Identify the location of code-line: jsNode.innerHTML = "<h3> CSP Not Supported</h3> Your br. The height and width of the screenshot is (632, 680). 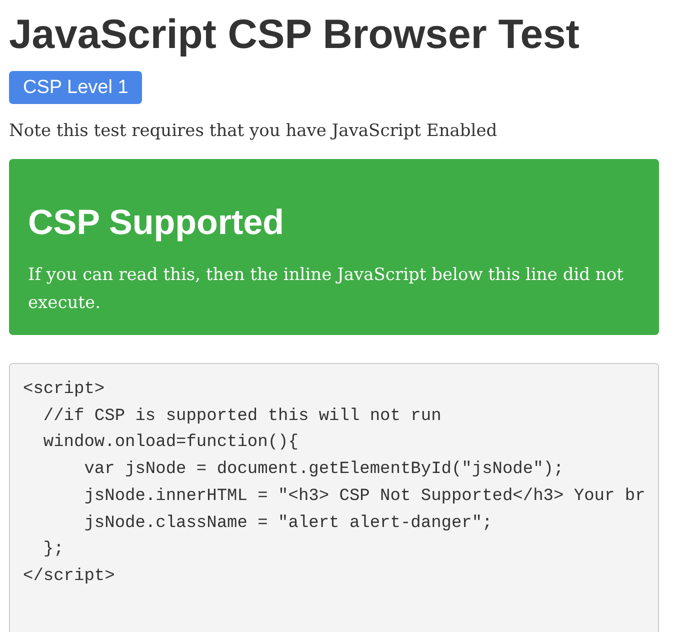
(364, 497).